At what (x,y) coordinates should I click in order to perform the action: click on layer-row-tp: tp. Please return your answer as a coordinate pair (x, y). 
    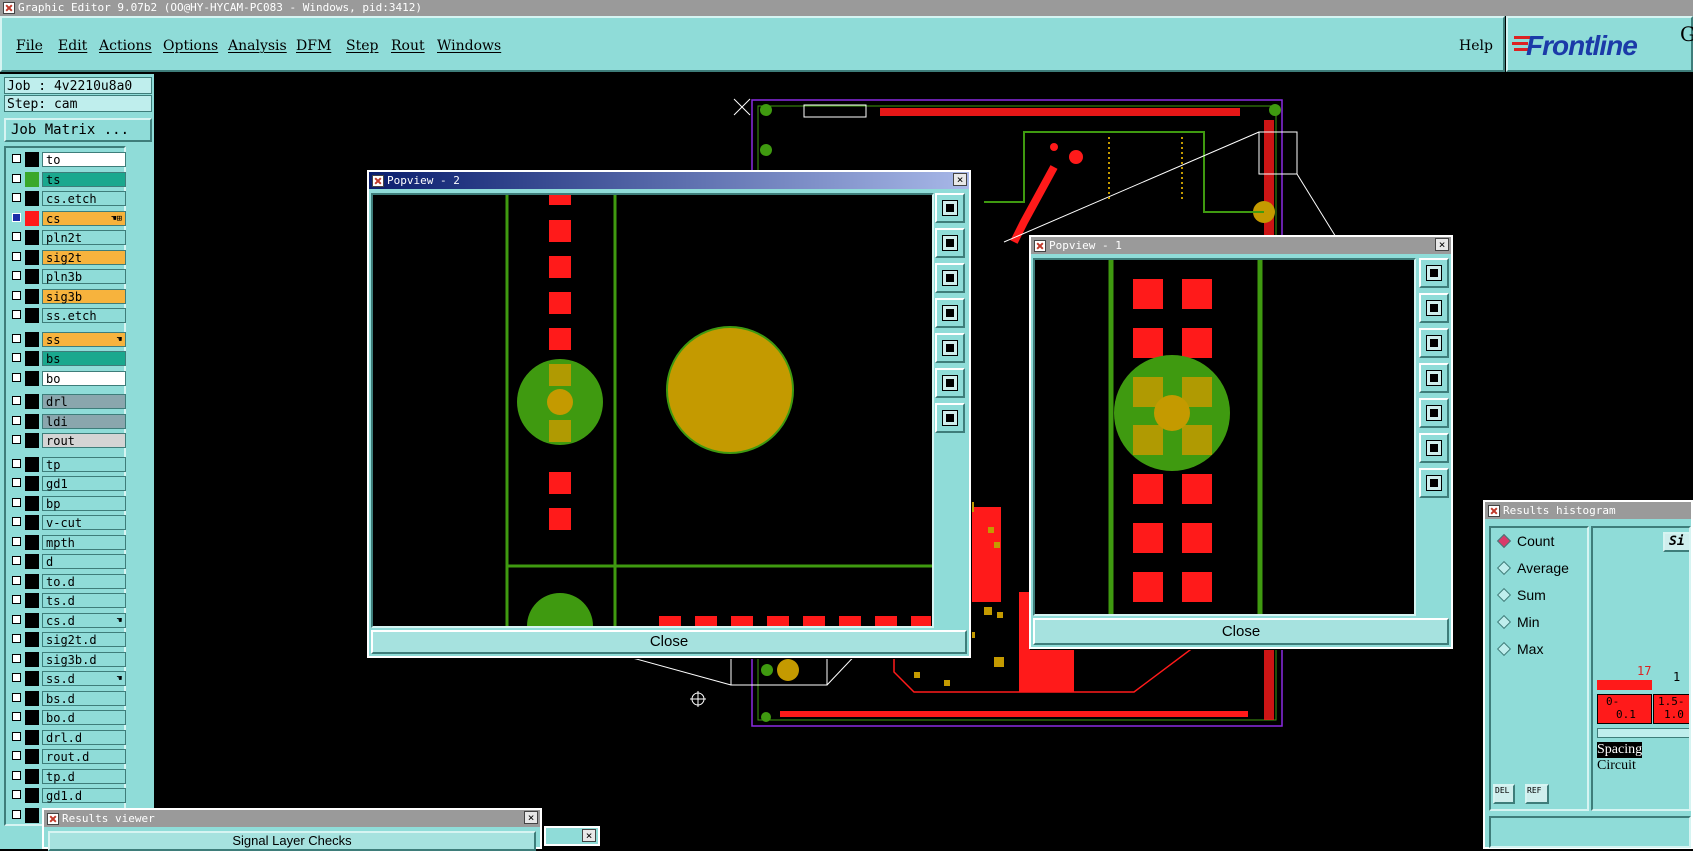
    Looking at the image, I should click on (69, 464).